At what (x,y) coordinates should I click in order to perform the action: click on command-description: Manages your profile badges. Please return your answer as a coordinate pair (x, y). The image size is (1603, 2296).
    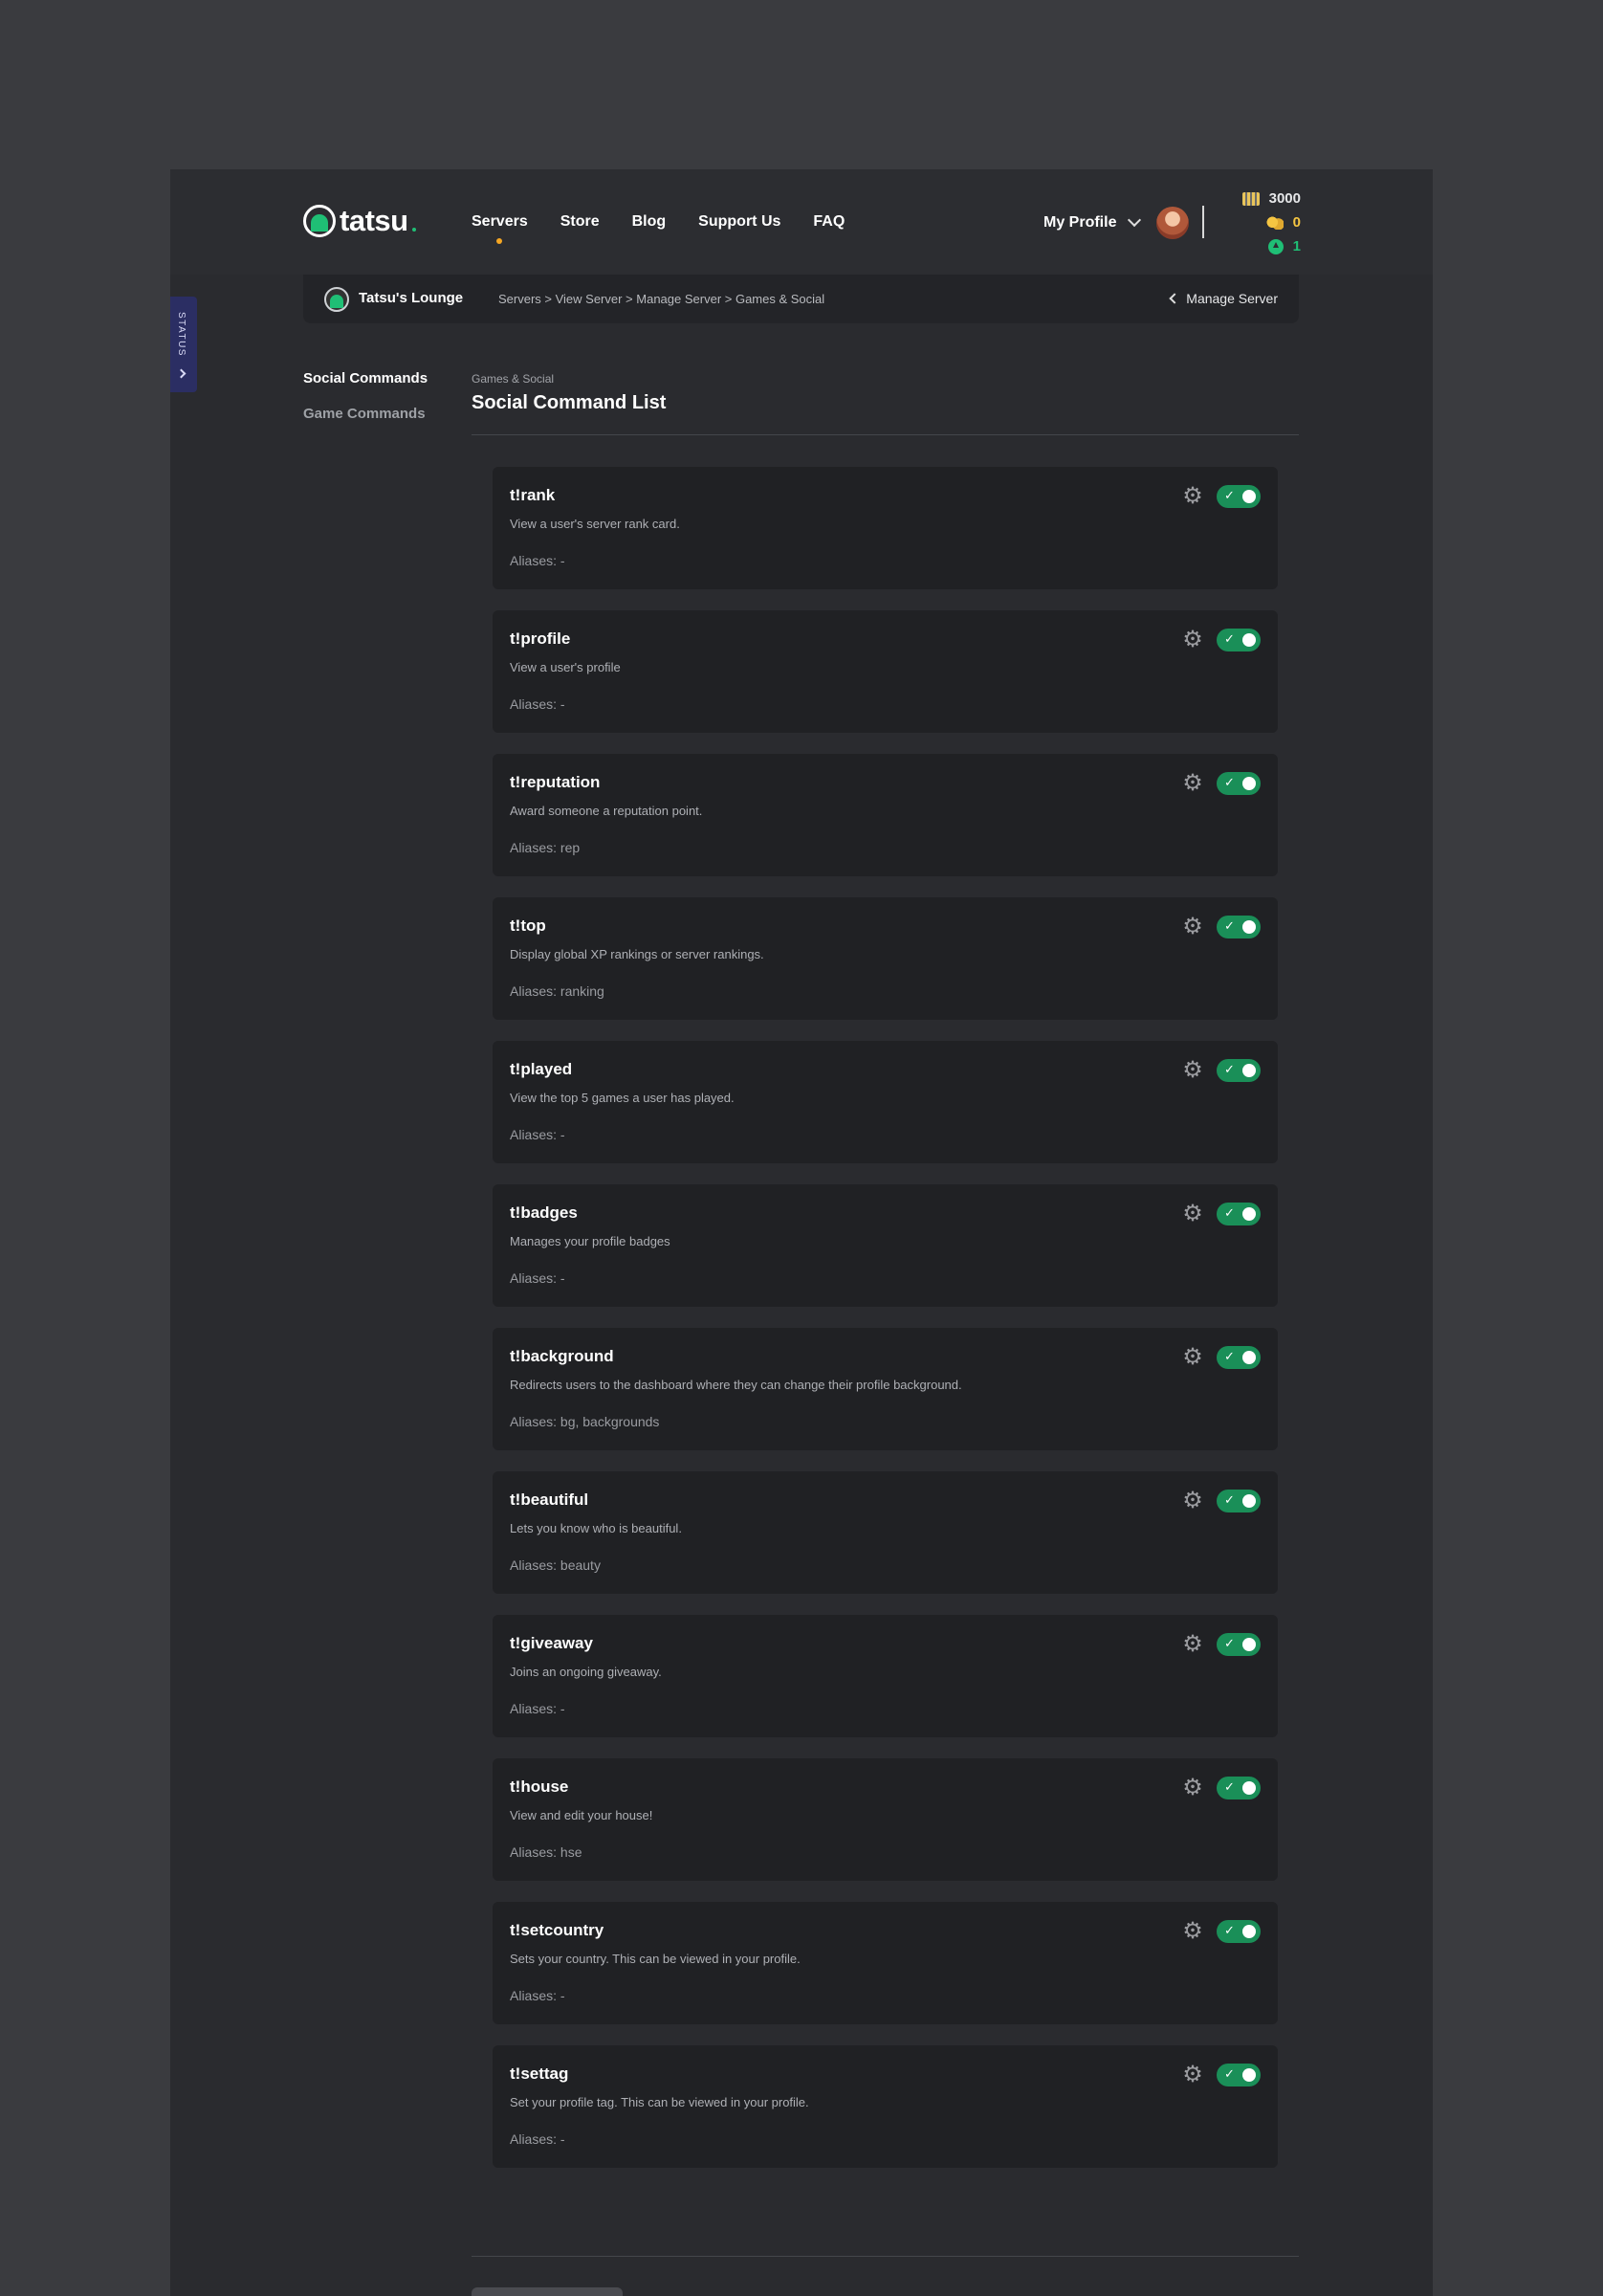
    Looking at the image, I should click on (590, 1241).